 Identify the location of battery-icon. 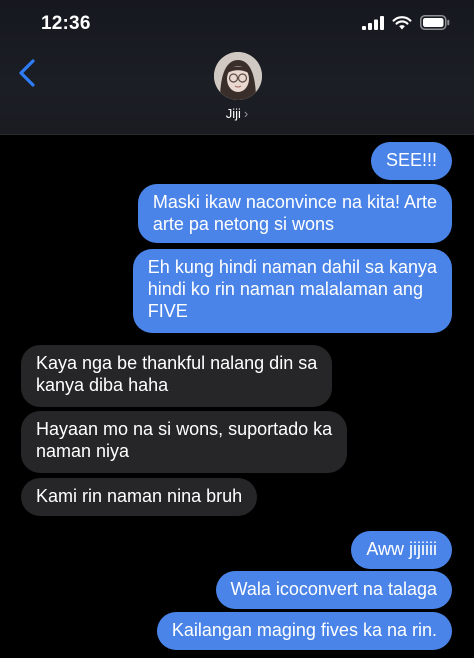
(435, 22).